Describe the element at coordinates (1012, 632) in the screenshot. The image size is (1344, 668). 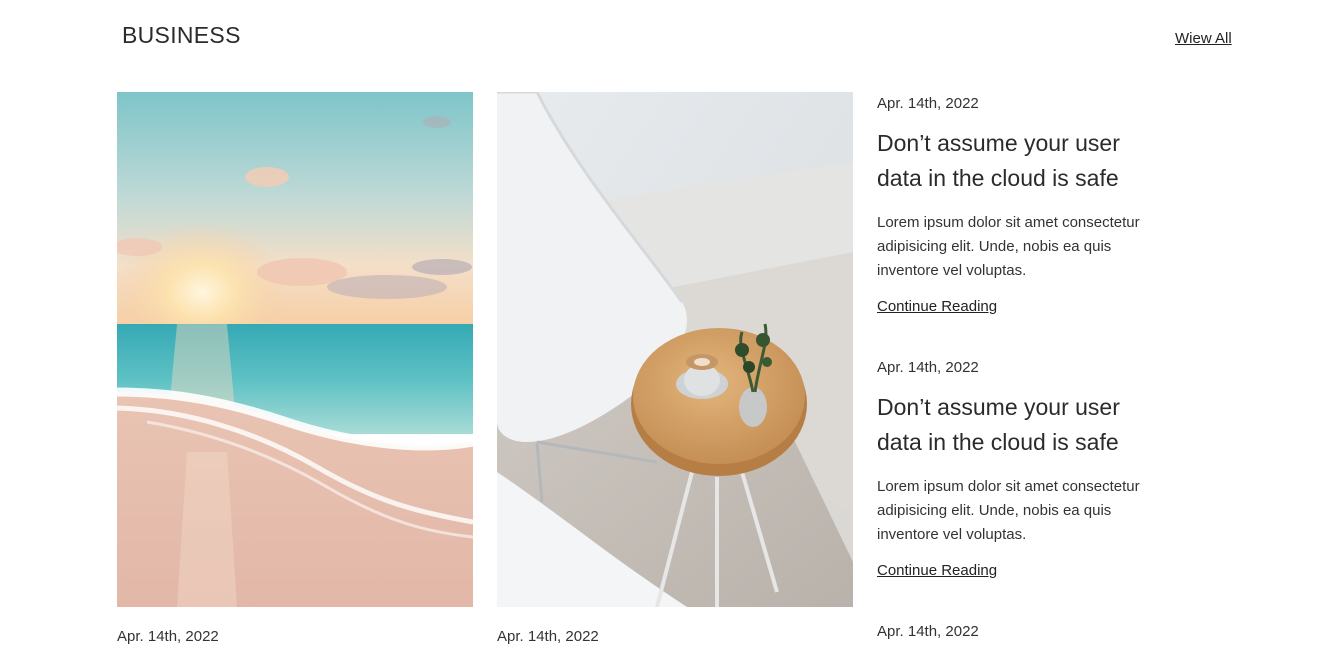
I see `article-card: Apr. 14th, 2022` at that location.